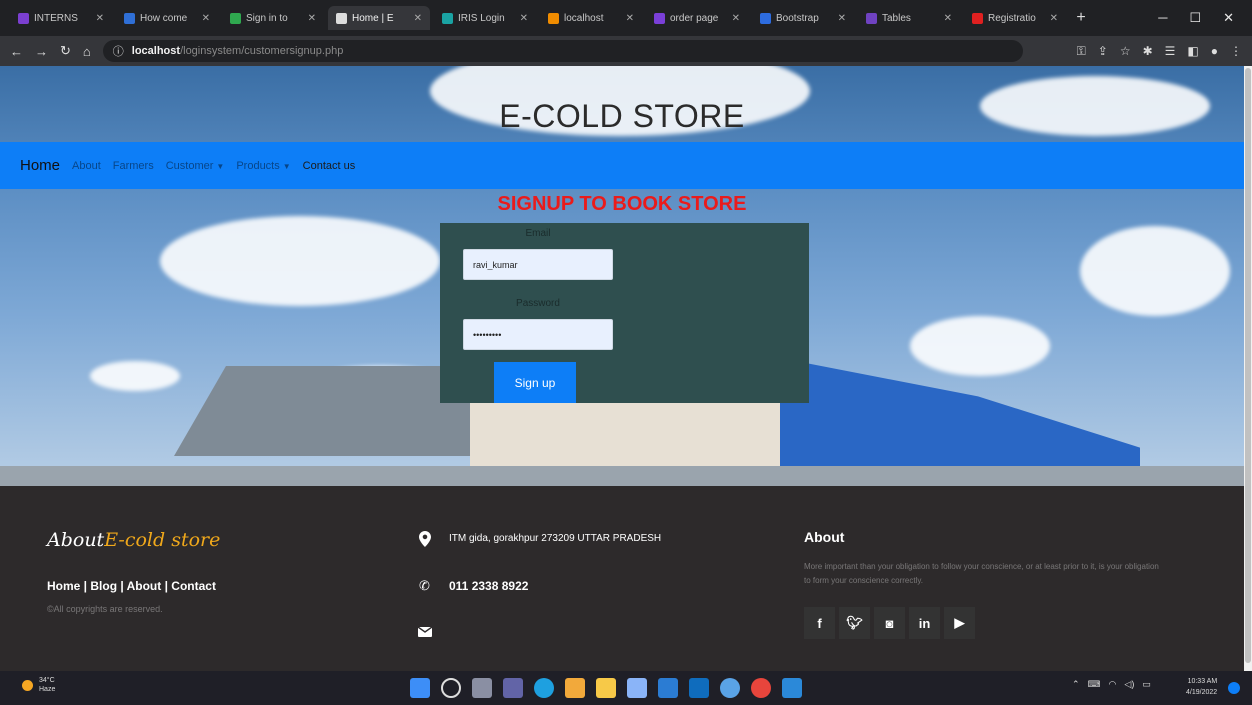  What do you see at coordinates (730, 688) in the screenshot?
I see `app-icon` at bounding box center [730, 688].